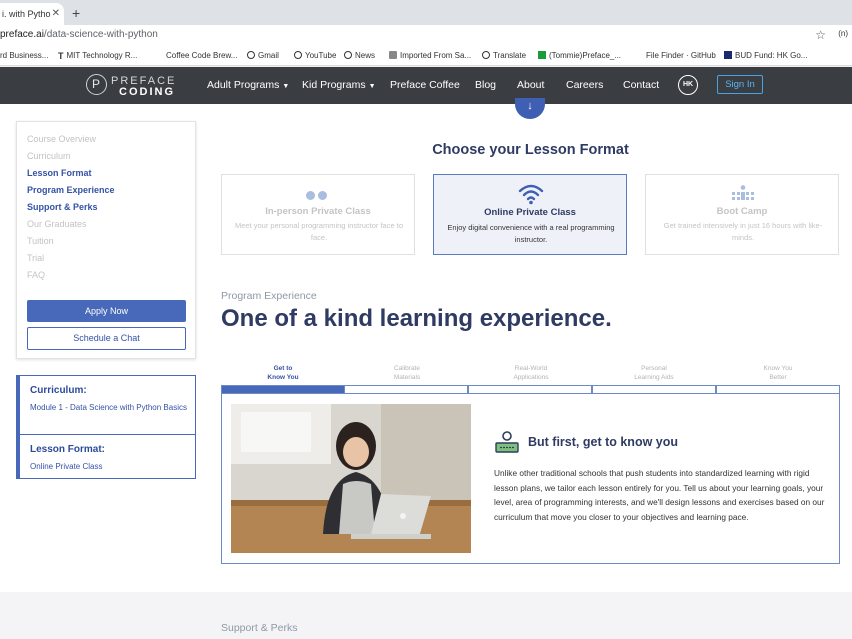  Describe the element at coordinates (654, 373) in the screenshot. I see `step-personal-learning-aids: Personal Learning Aids` at that location.